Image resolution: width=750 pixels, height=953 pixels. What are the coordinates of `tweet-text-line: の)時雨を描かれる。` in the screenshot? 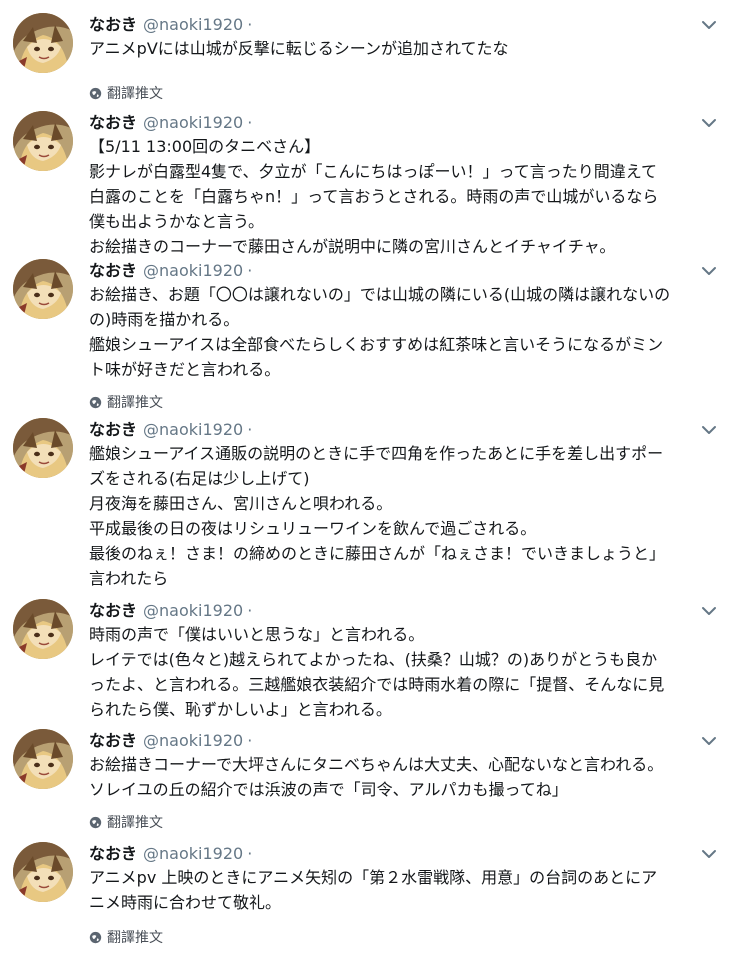 It's located at (164, 319).